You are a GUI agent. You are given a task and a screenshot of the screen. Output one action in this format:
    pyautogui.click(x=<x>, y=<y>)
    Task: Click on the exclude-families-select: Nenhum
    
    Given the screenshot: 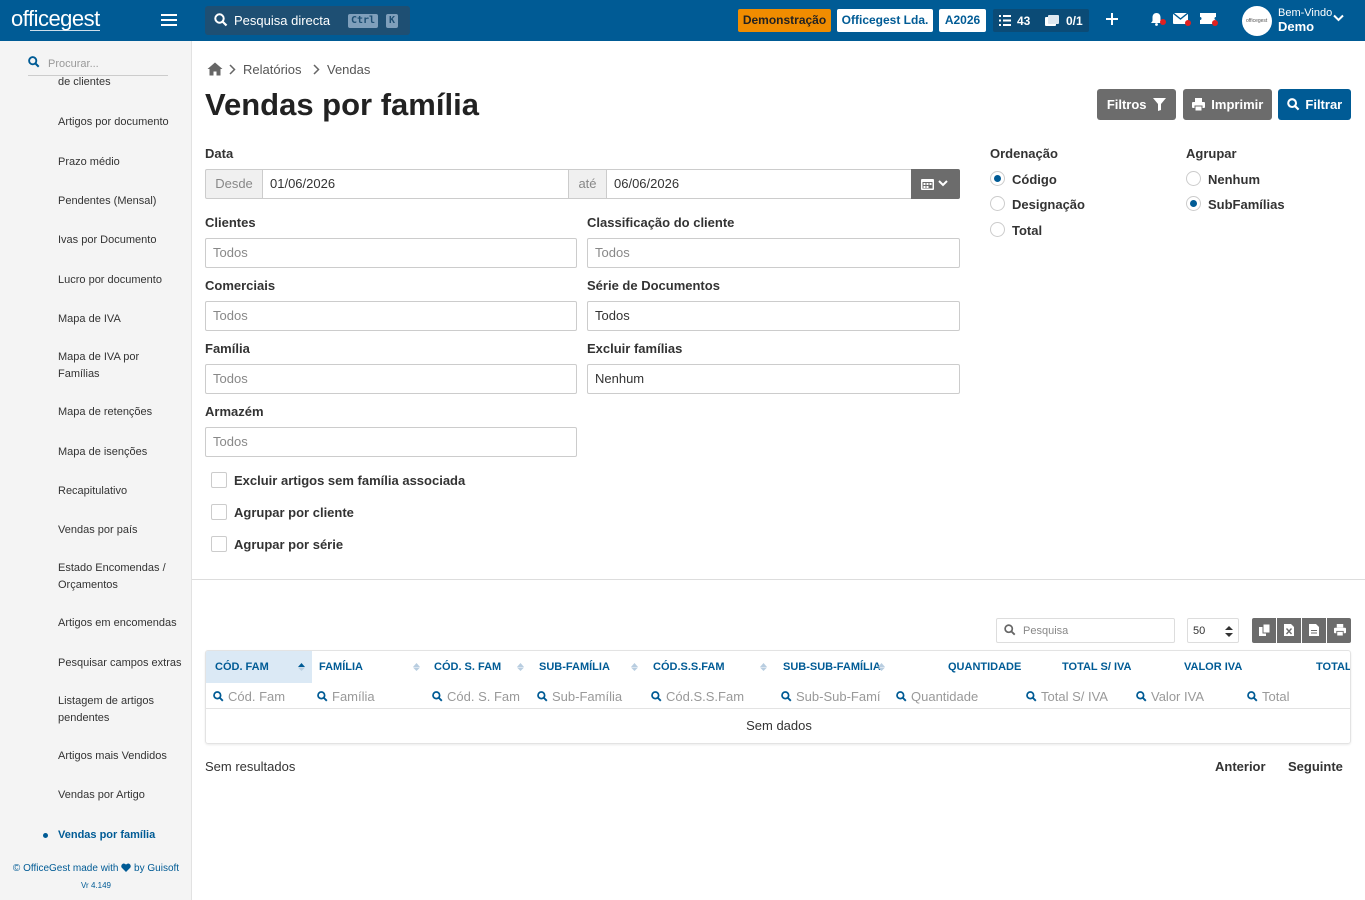 What is the action you would take?
    pyautogui.click(x=773, y=379)
    